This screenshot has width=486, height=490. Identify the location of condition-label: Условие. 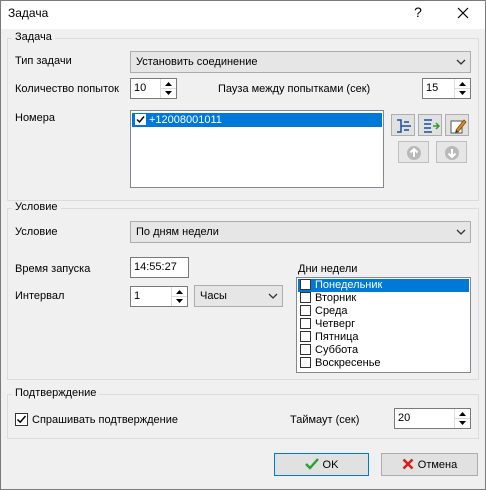
(36, 232).